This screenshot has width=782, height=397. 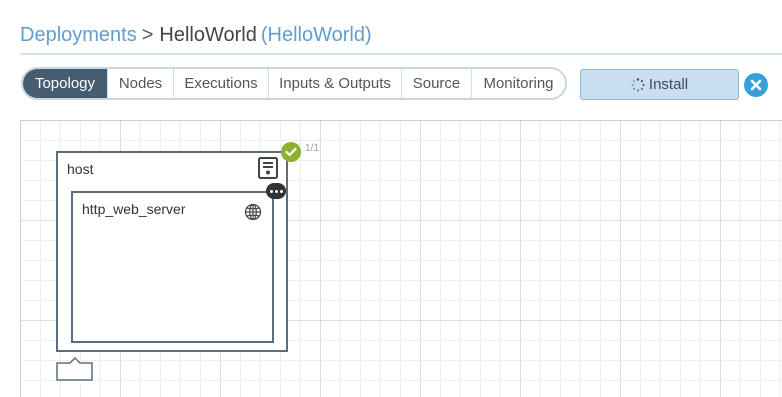 What do you see at coordinates (78, 35) in the screenshot?
I see `breadcrumb-deployments-link: Deployments` at bounding box center [78, 35].